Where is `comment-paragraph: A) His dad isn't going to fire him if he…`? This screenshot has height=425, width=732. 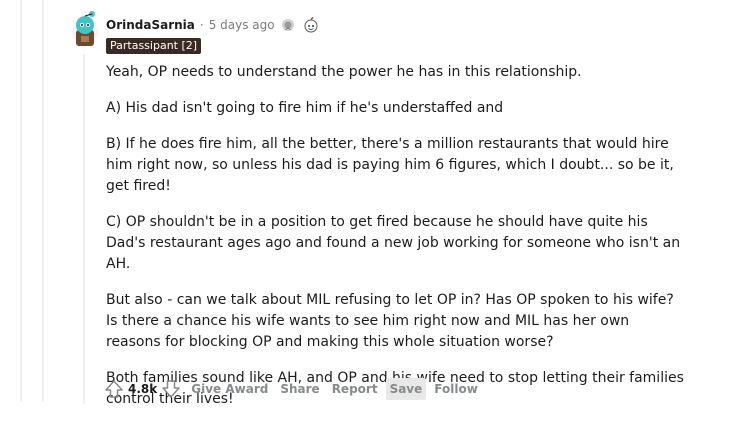
comment-paragraph: A) His dad isn't going to fire him if he… is located at coordinates (305, 108).